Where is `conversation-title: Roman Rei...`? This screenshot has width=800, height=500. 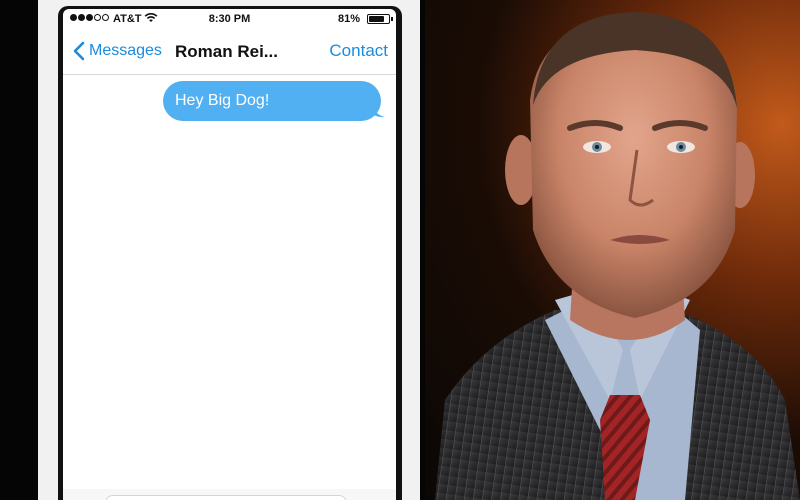 conversation-title: Roman Rei... is located at coordinates (226, 51).